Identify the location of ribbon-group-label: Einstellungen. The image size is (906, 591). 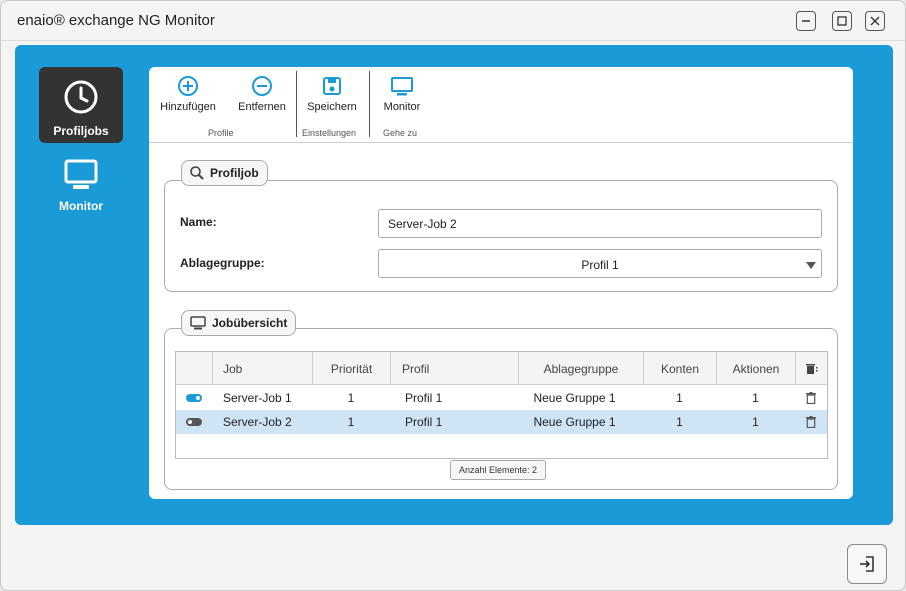
(329, 133).